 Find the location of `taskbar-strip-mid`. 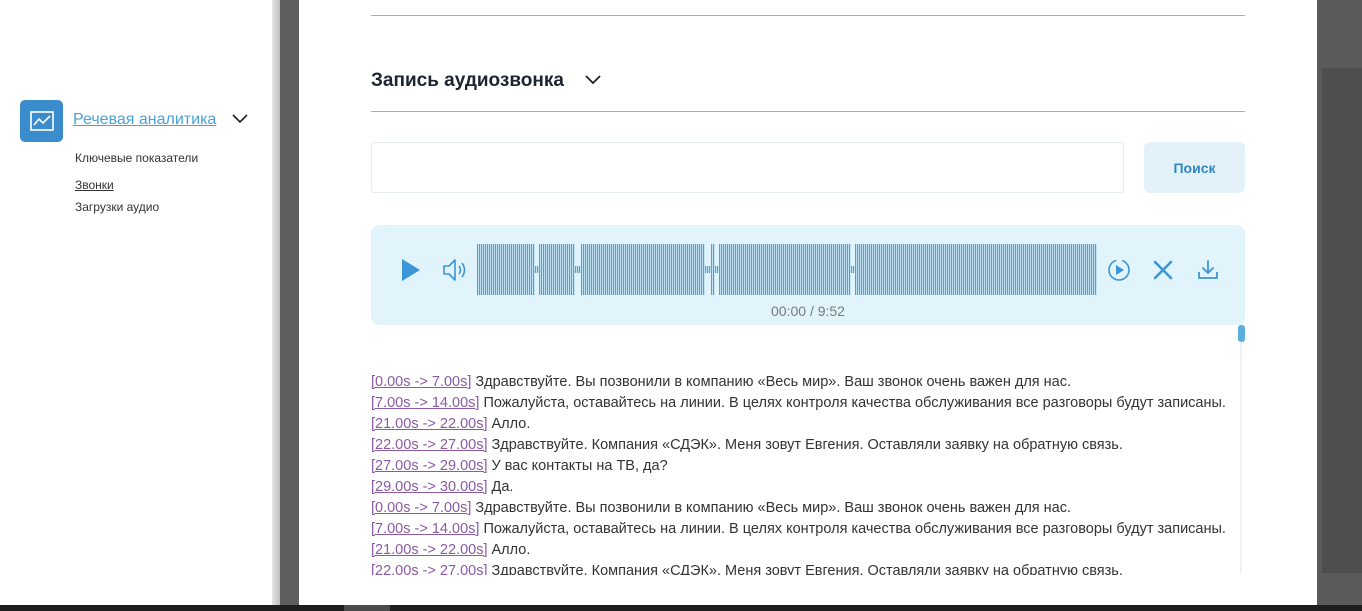

taskbar-strip-mid is located at coordinates (367, 608).